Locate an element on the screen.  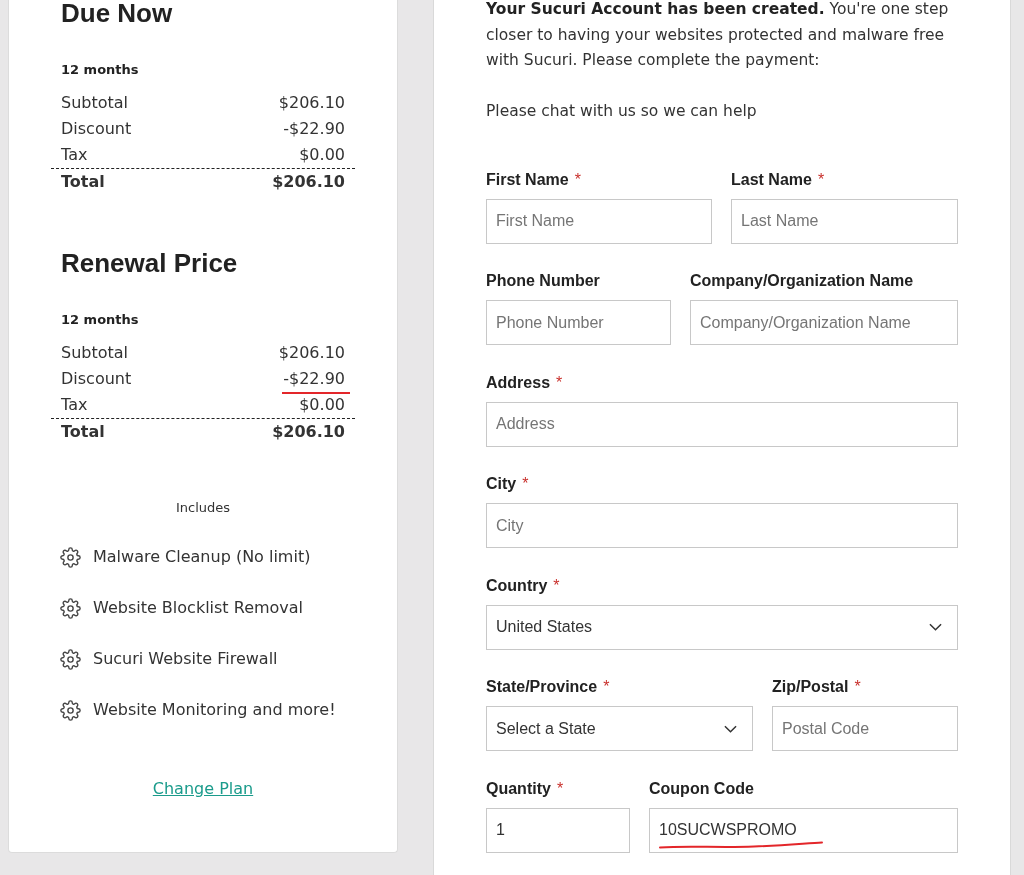
field-label: Country is located at coordinates (517, 585).